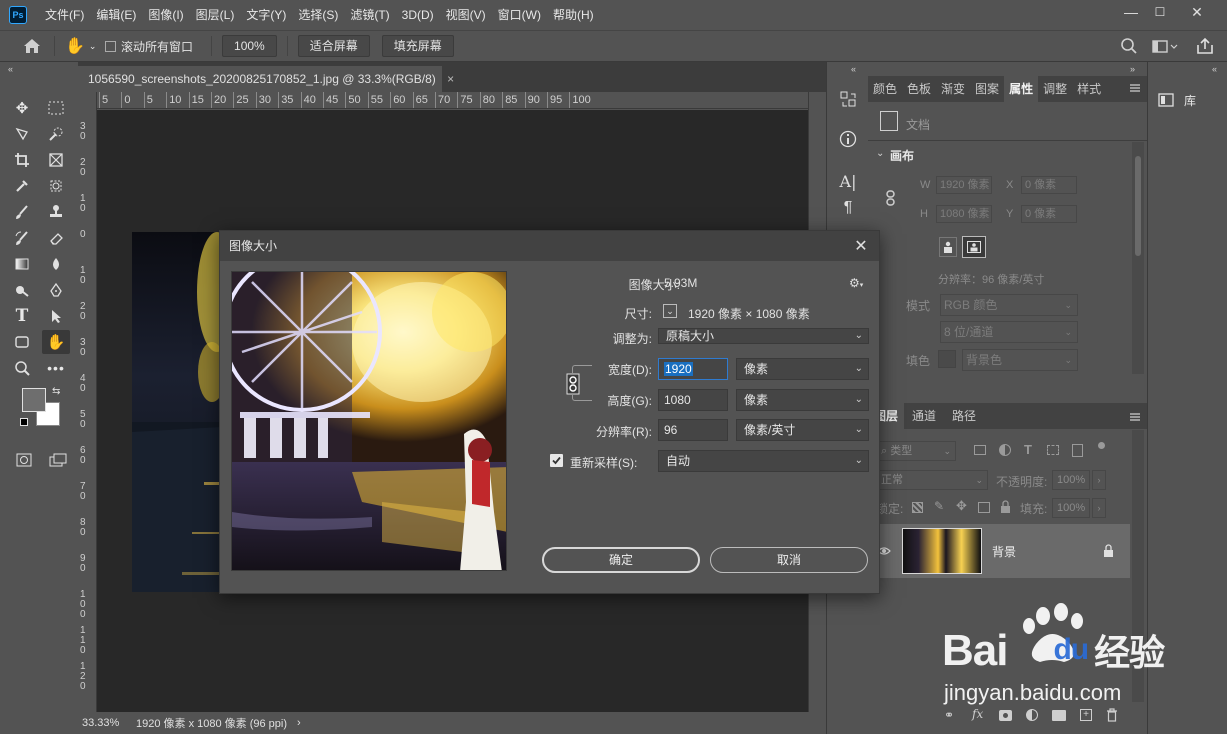 The height and width of the screenshot is (734, 1227). Describe the element at coordinates (56, 238) in the screenshot. I see `eraser-tool-icon` at that location.